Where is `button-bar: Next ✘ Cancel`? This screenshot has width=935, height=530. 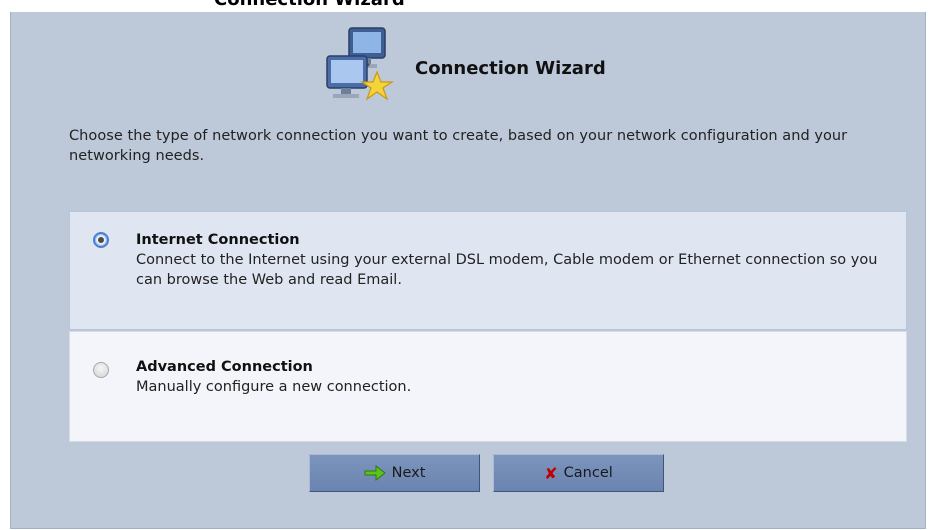
button-bar: Next ✘ Cancel is located at coordinates (469, 474).